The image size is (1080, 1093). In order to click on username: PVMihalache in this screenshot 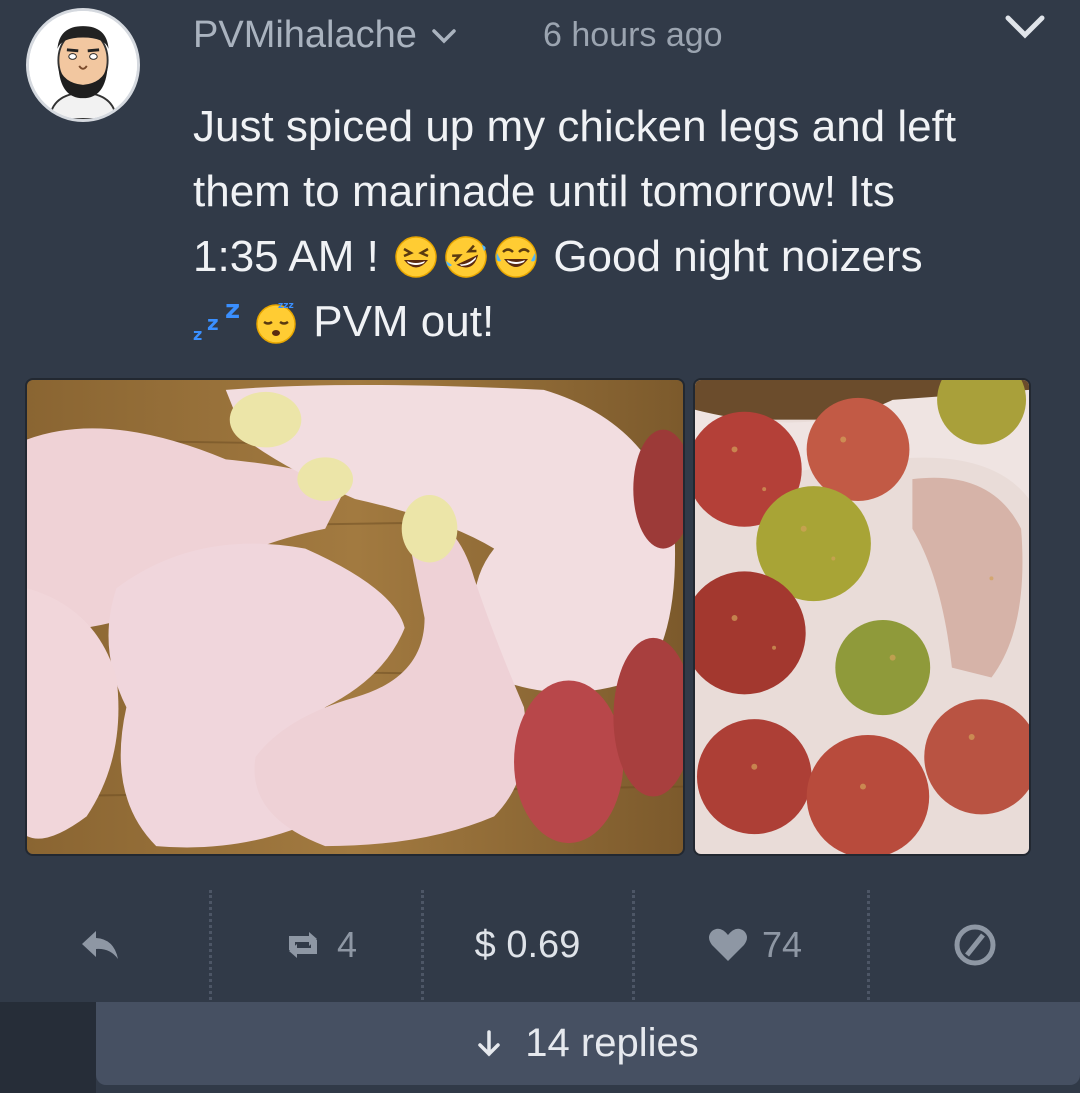, I will do `click(325, 35)`.